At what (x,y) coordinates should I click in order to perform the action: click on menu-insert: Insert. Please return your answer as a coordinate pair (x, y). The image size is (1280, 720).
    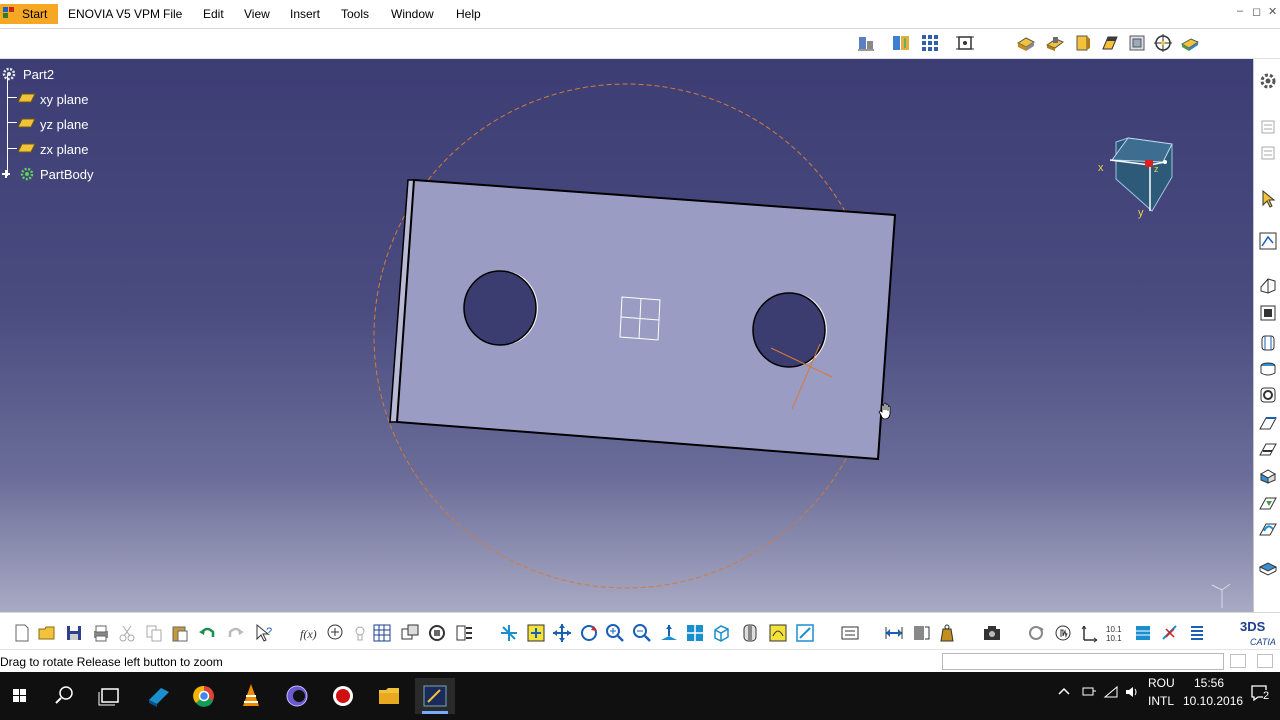
    Looking at the image, I should click on (305, 14).